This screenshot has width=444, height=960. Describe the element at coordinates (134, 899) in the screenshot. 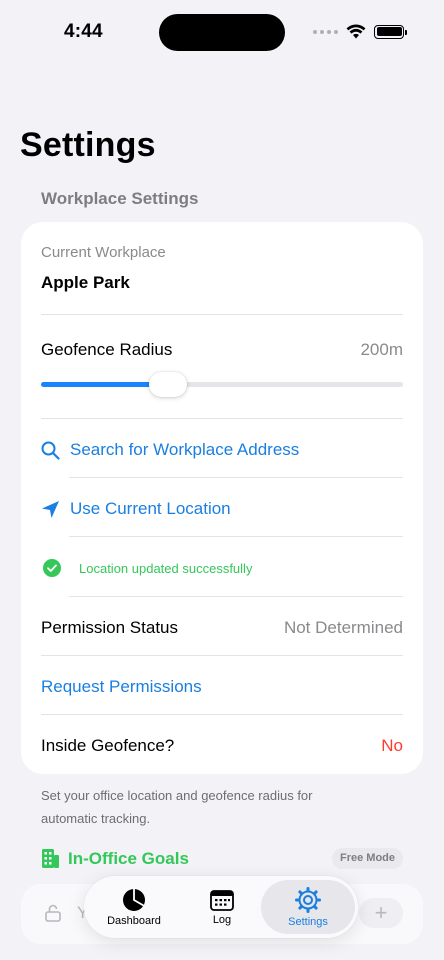

I see `pie-chart-icon` at that location.